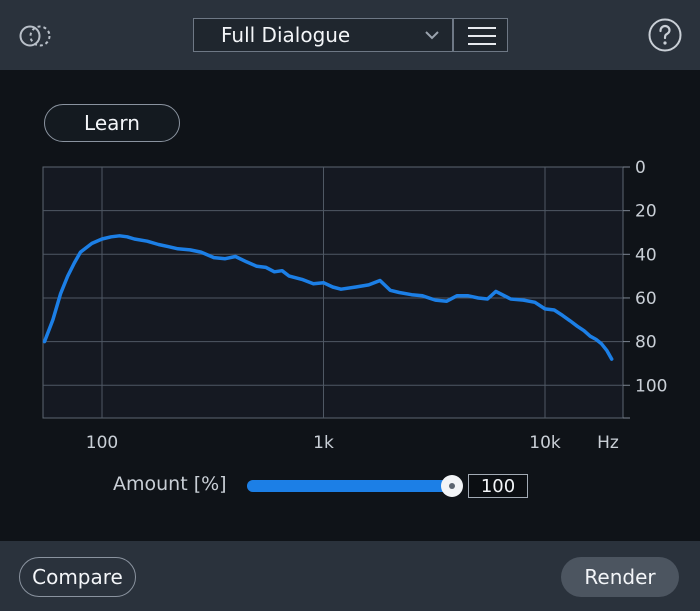 This screenshot has height=611, width=700. I want to click on preset-menu-button, so click(480, 35).